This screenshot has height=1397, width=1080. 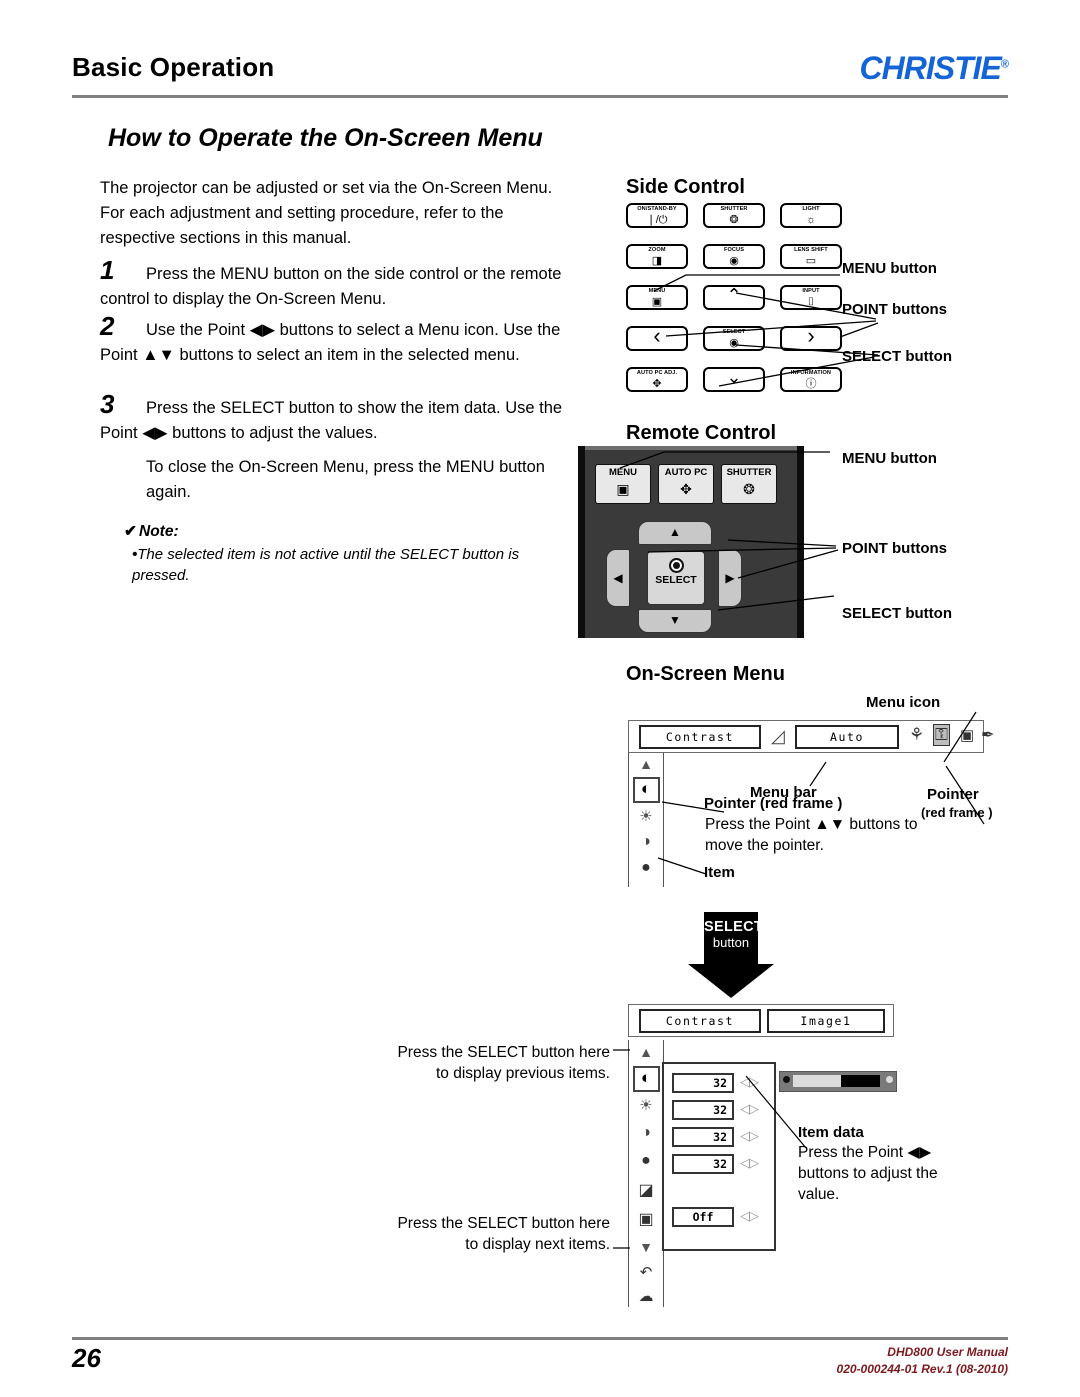 I want to click on menu-bar-top-right-item: Auto, so click(x=847, y=737).